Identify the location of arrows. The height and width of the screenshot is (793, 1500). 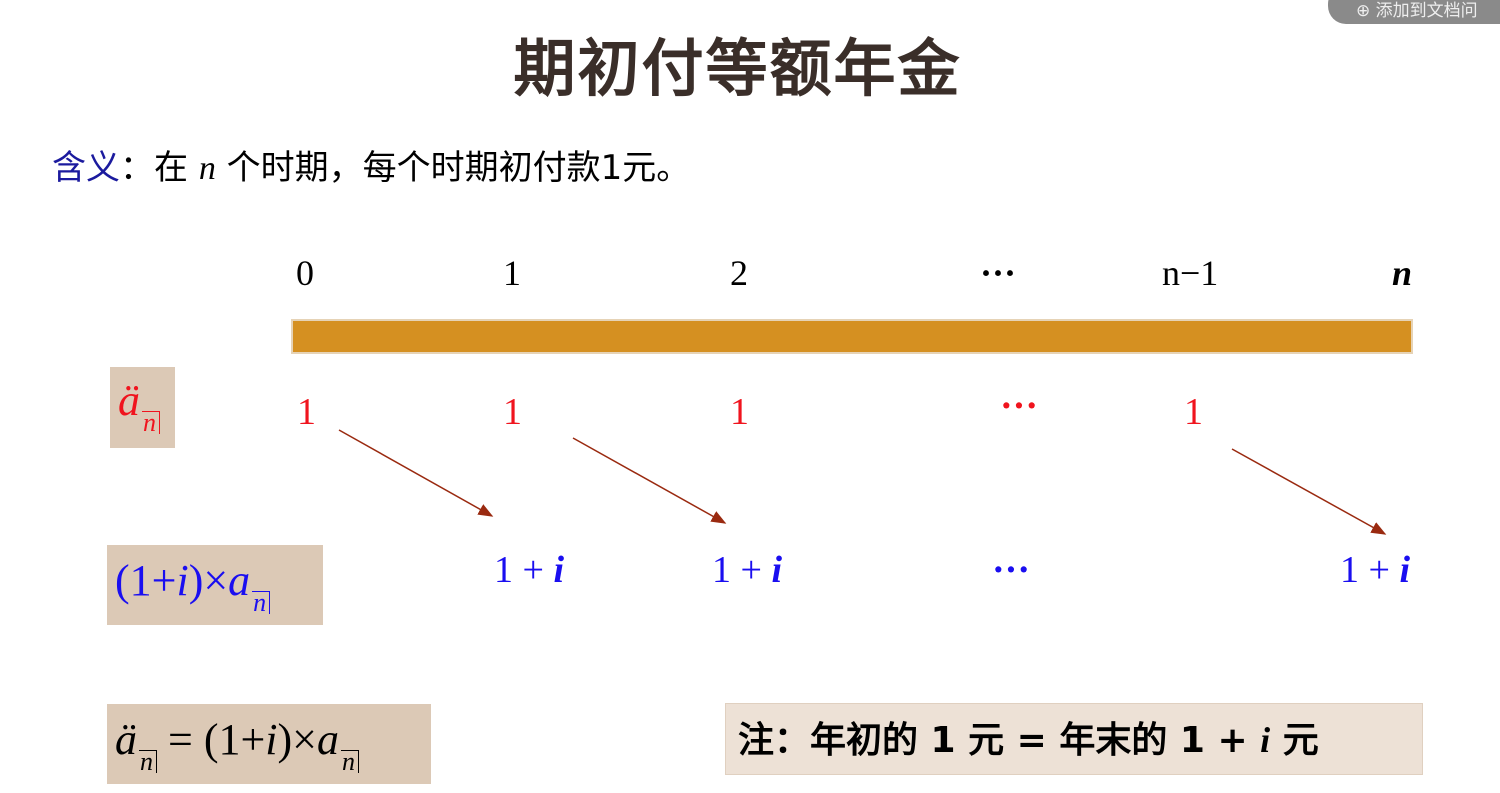
(862, 482).